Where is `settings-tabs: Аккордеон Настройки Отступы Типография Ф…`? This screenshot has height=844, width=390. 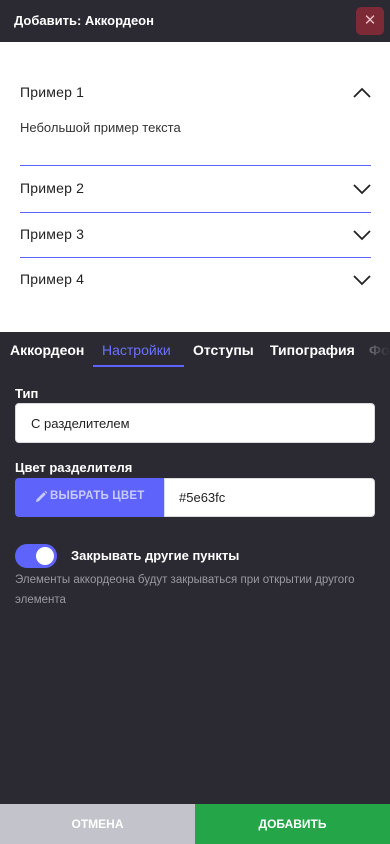 settings-tabs: Аккордеон Настройки Отступы Типография Ф… is located at coordinates (195, 350).